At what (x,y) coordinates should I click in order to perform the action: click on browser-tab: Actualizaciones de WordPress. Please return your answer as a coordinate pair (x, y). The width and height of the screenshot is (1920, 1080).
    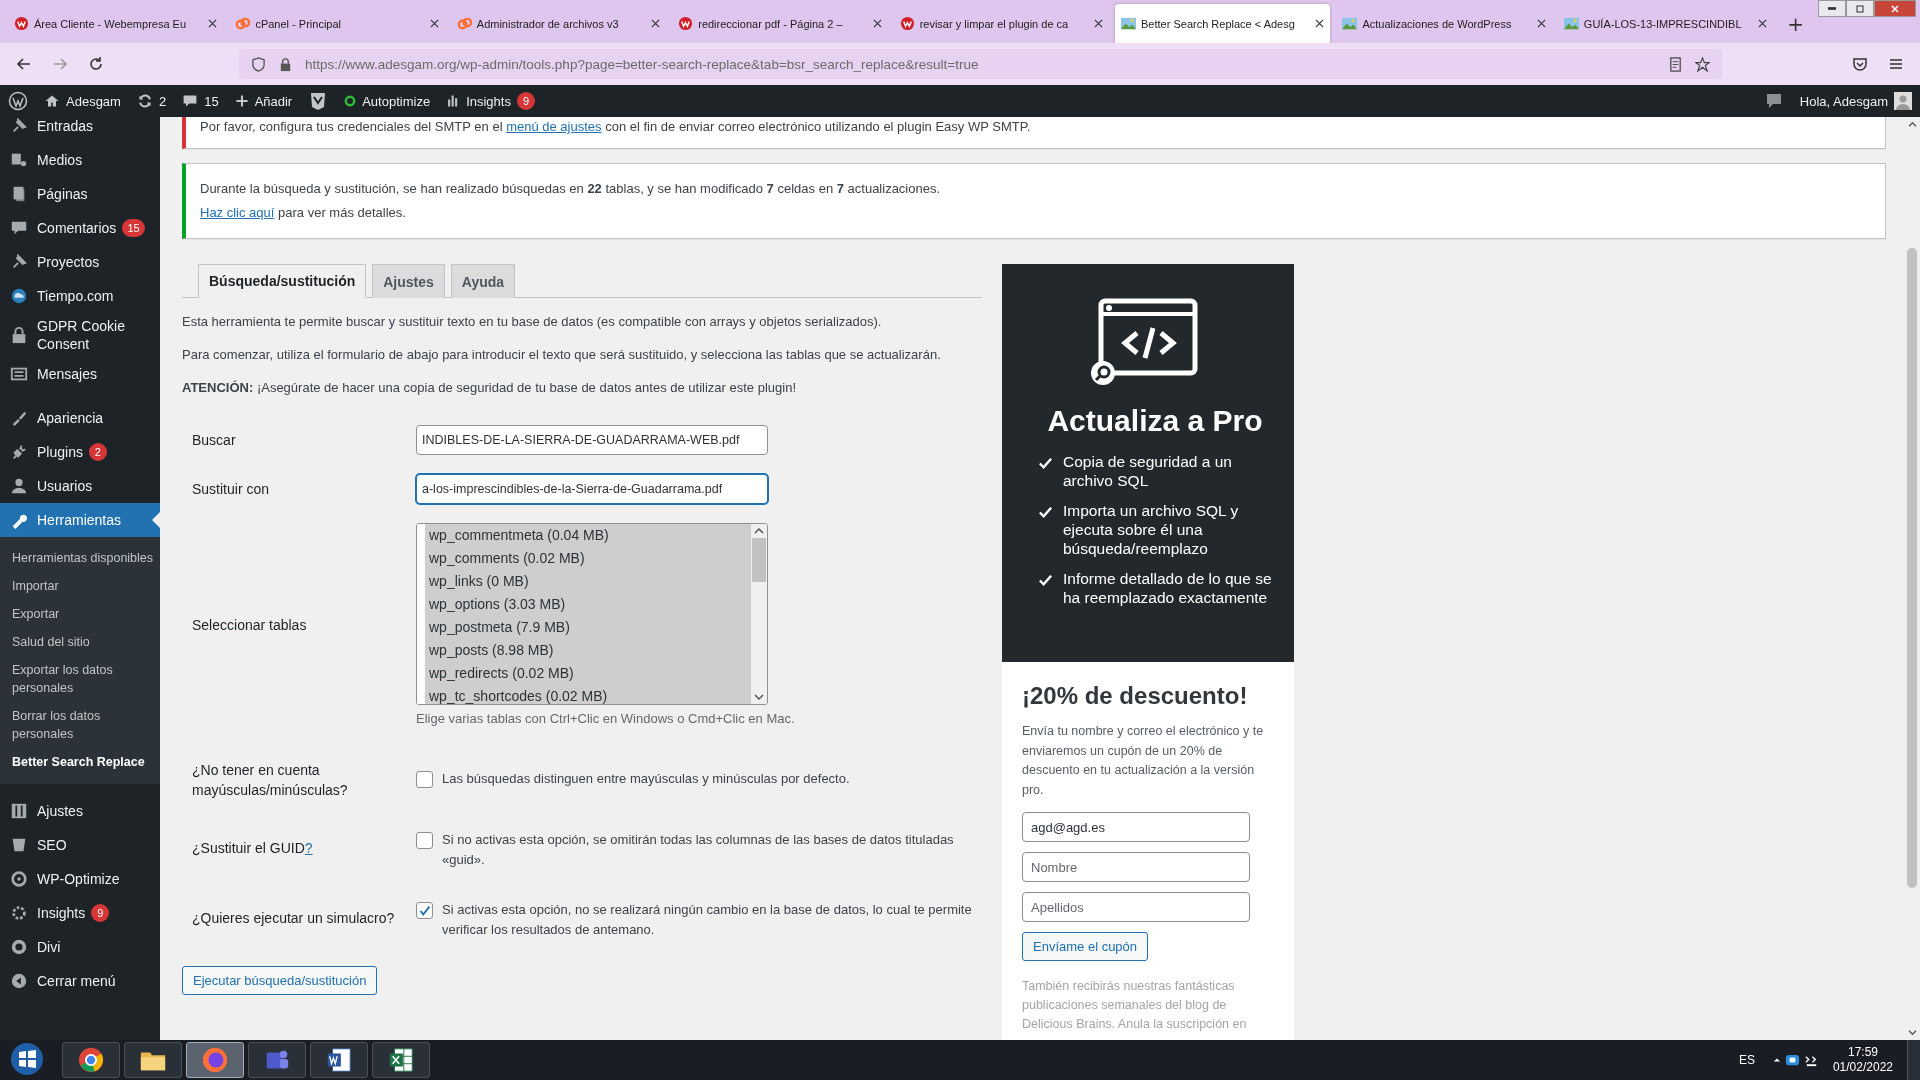
    Looking at the image, I should click on (1444, 23).